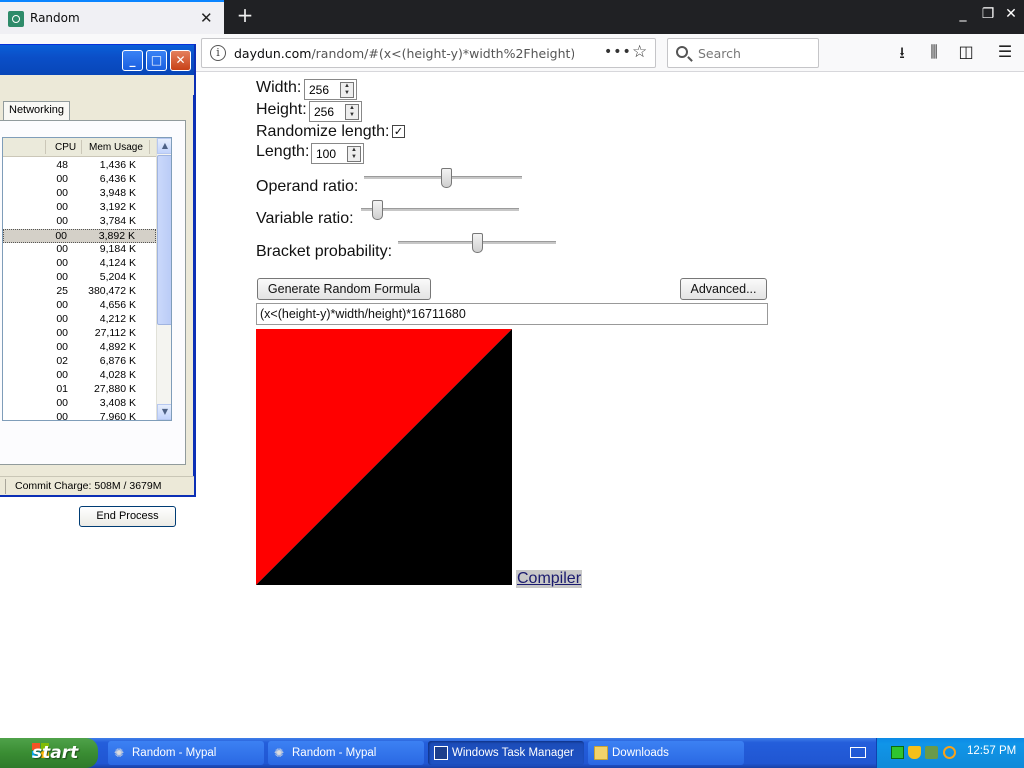 The height and width of the screenshot is (768, 1024). Describe the element at coordinates (601, 753) in the screenshot. I see `folder-icon` at that location.